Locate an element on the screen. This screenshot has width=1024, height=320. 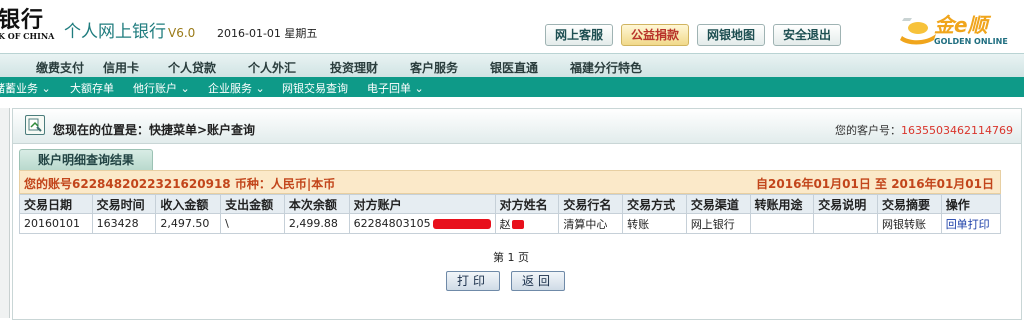
col-header-date: 交易日期 is located at coordinates (56, 204).